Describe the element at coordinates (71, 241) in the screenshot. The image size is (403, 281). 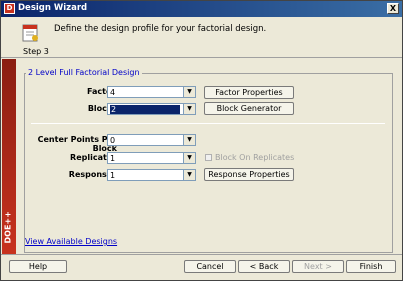
I see `view-available-designs-link: View Available Designs` at that location.